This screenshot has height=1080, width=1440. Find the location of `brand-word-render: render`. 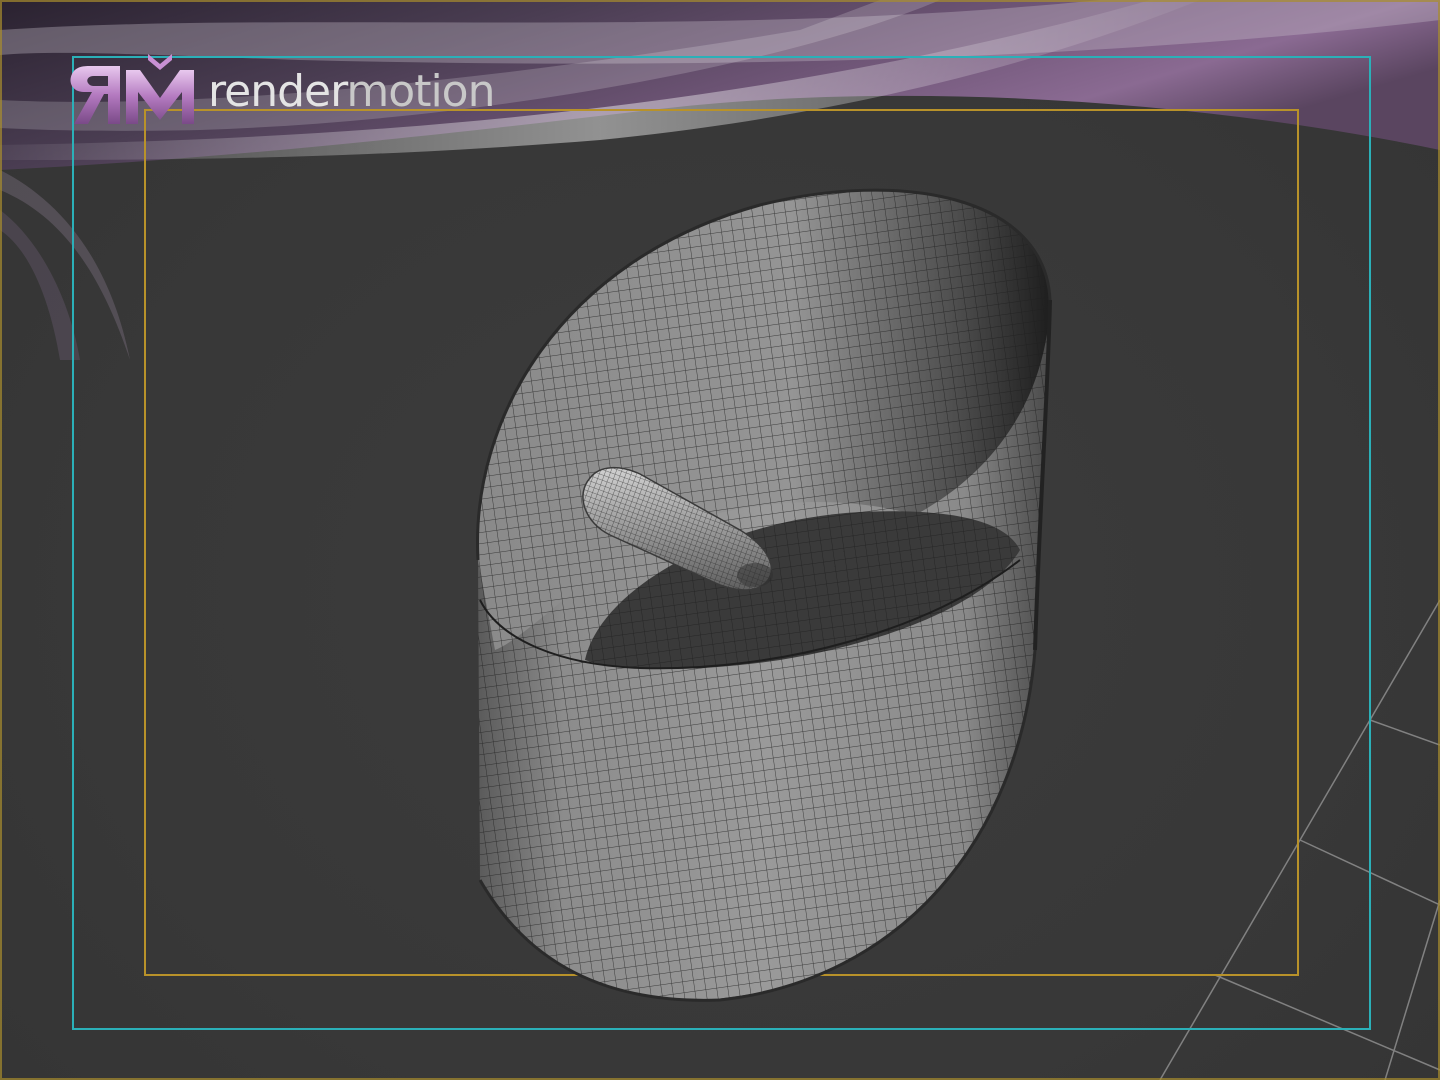

brand-word-render: render is located at coordinates (277, 91).